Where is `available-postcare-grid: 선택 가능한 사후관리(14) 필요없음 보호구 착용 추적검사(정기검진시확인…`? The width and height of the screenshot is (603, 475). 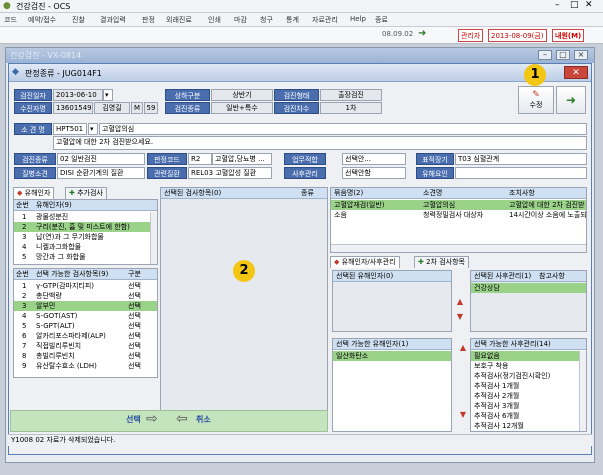 available-postcare-grid: 선택 가능한 사후관리(14) 필요없음 보호구 착용 추적검사(정기검진시확인… is located at coordinates (528, 385).